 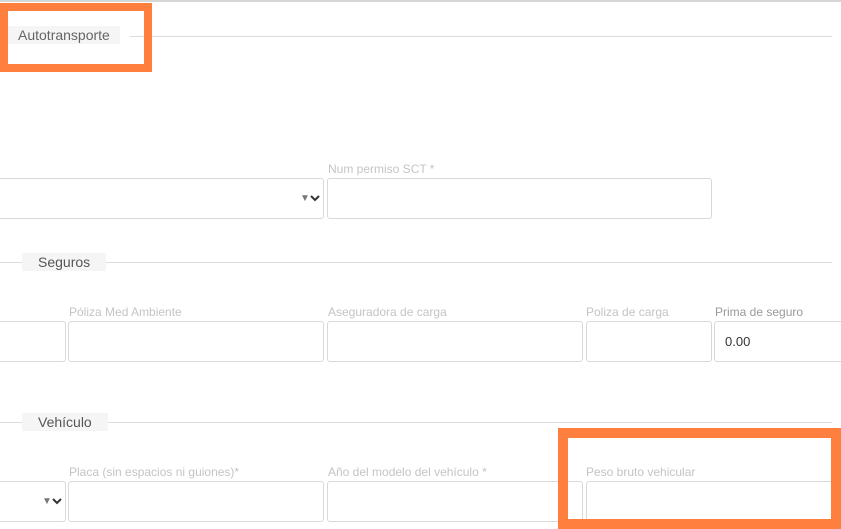 I want to click on vehiculo-divider, so click(x=416, y=422).